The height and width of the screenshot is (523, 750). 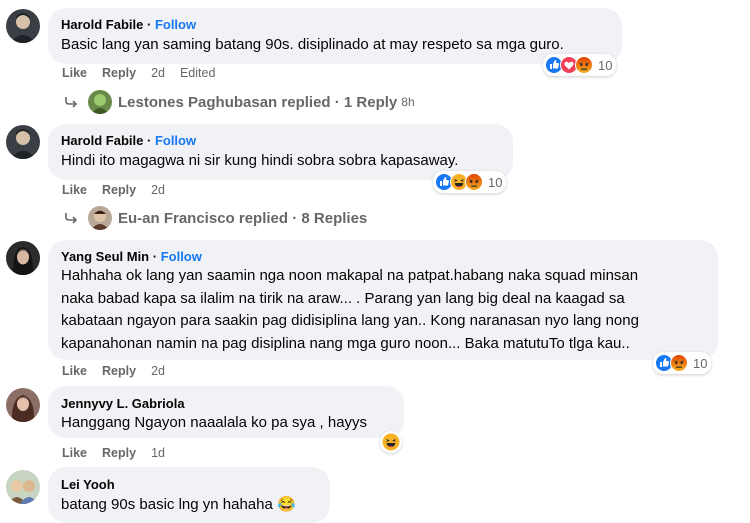 What do you see at coordinates (123, 403) in the screenshot?
I see `comment-author: Jennyvy L. Gabriola` at bounding box center [123, 403].